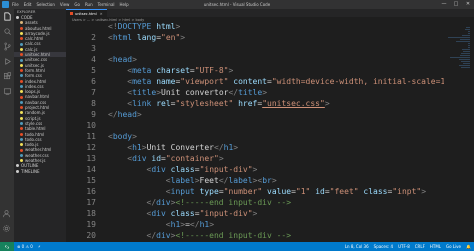 The height and width of the screenshot is (251, 474). Describe the element at coordinates (7, 46) in the screenshot. I see `source-control-icon` at that location.